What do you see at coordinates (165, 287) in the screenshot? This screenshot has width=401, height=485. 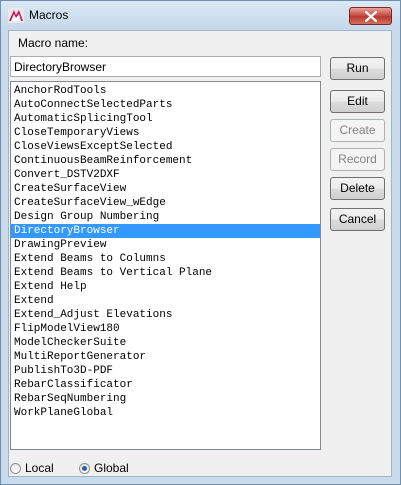 I see `macro-list-item: Extend Help` at bounding box center [165, 287].